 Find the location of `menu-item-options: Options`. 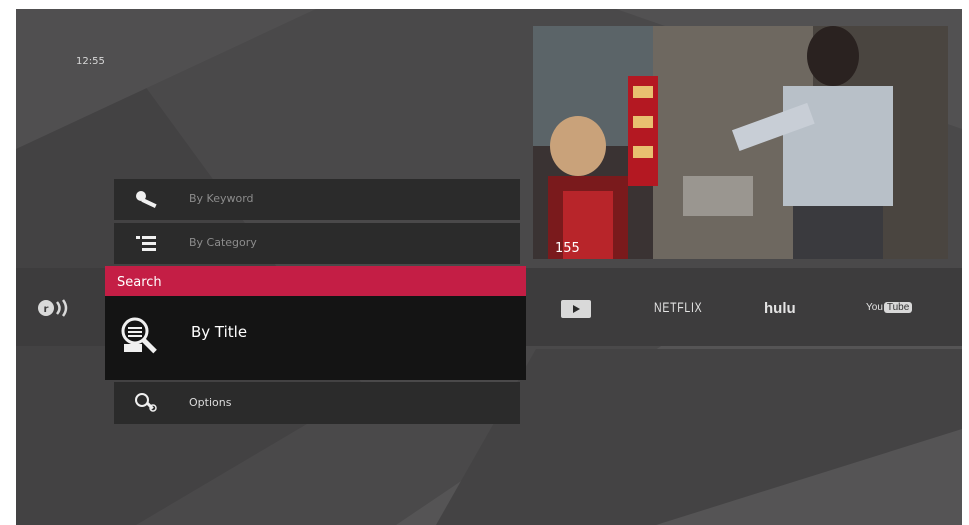

menu-item-options: Options is located at coordinates (317, 403).